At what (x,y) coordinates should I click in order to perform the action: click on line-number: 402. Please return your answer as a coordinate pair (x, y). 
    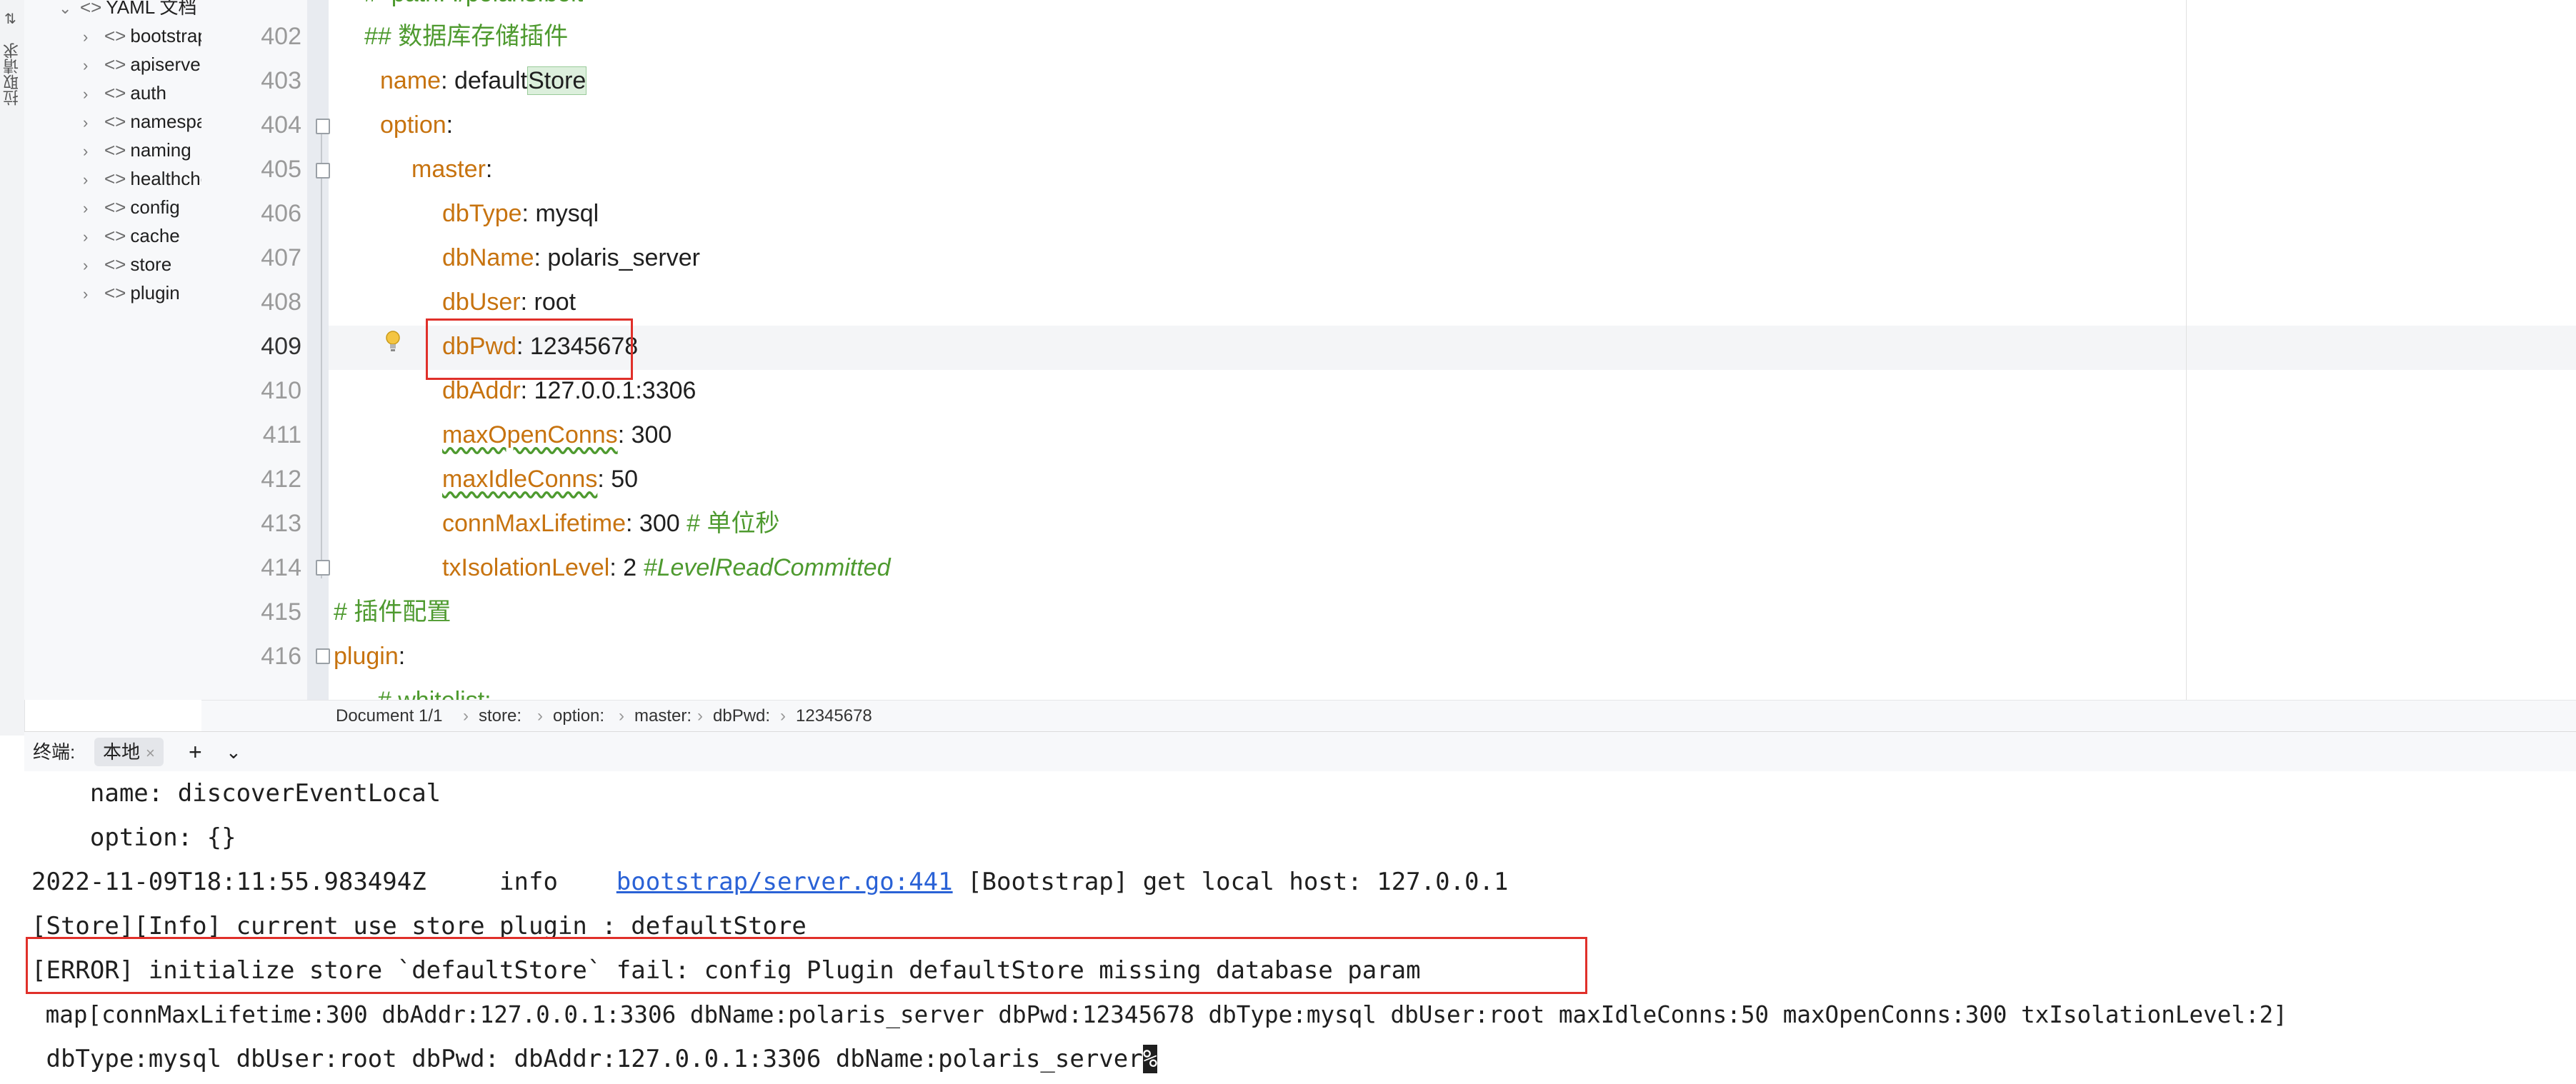
    Looking at the image, I should click on (281, 36).